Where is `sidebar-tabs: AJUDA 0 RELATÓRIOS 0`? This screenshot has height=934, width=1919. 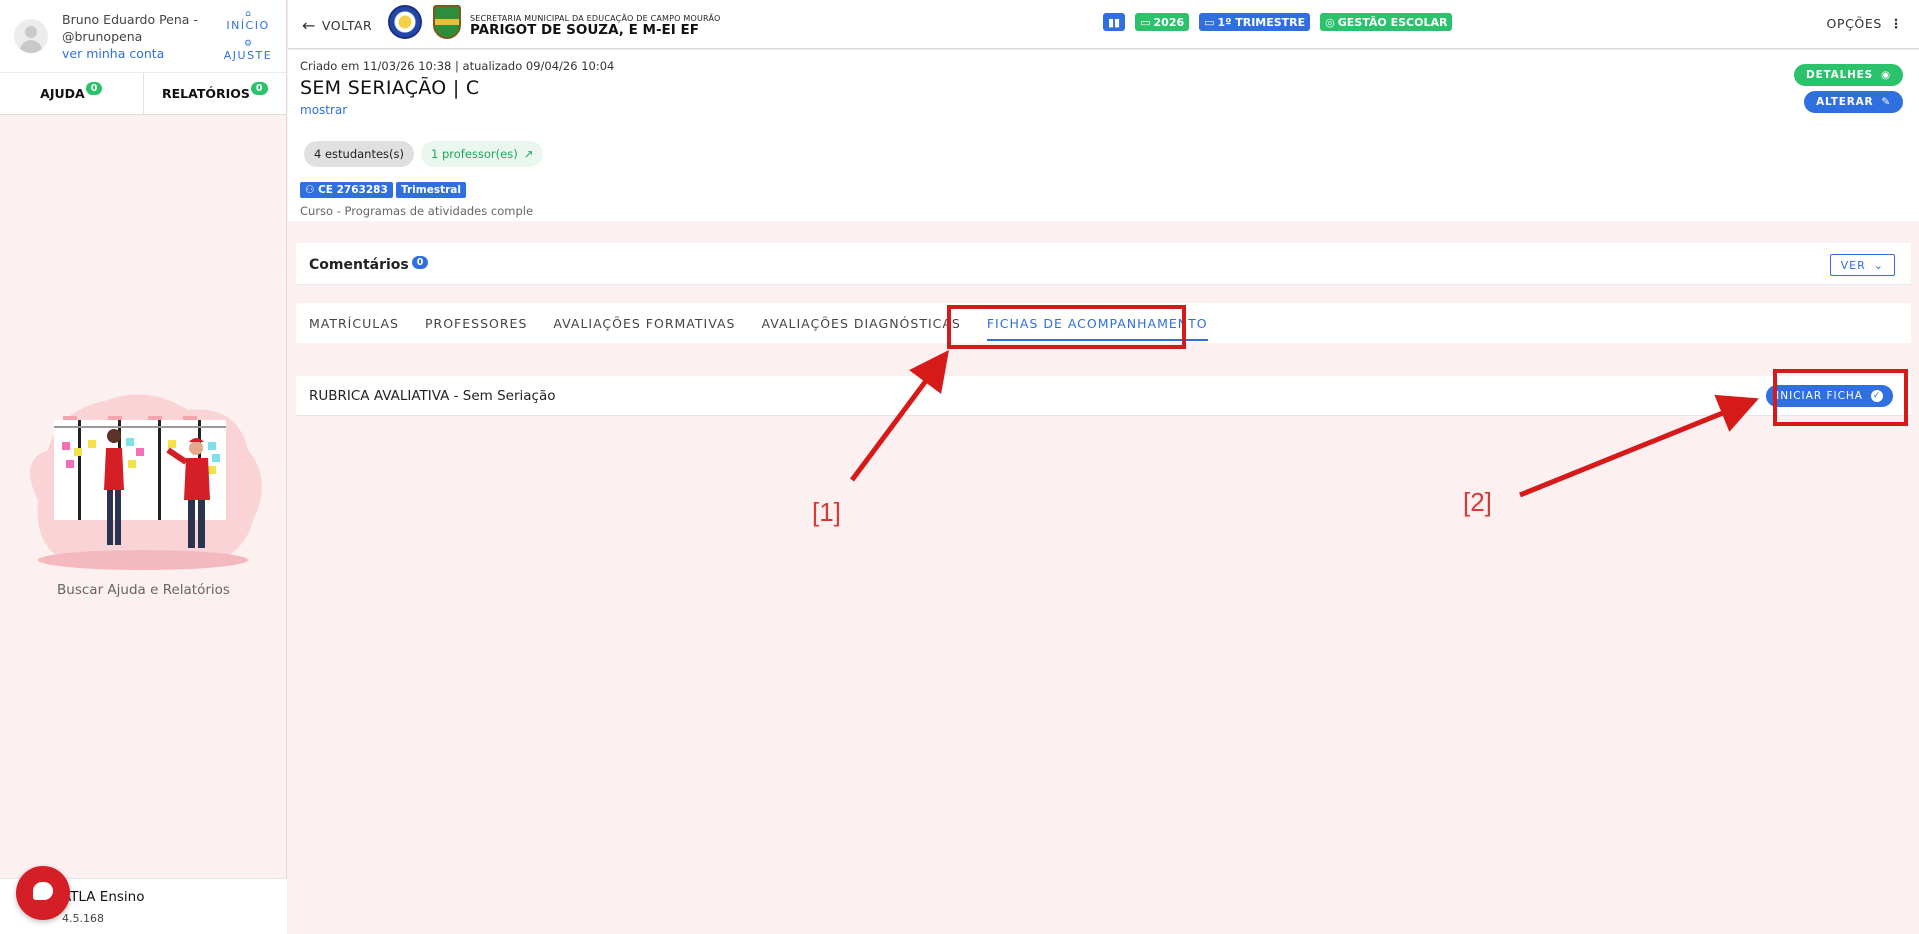 sidebar-tabs: AJUDA 0 RELATÓRIOS 0 is located at coordinates (143, 94).